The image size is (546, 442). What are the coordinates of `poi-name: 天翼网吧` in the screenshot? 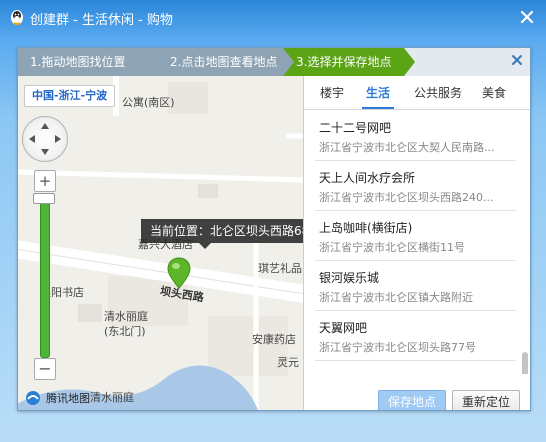 It's located at (343, 328).